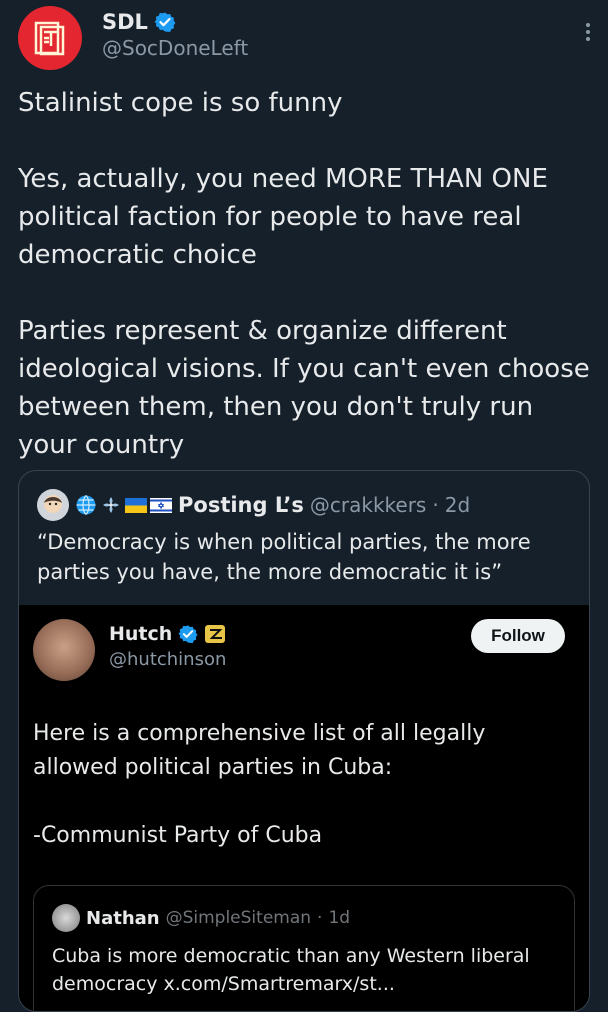 The height and width of the screenshot is (1012, 608). I want to click on screenshot-author-handle: @hutchinson, so click(168, 659).